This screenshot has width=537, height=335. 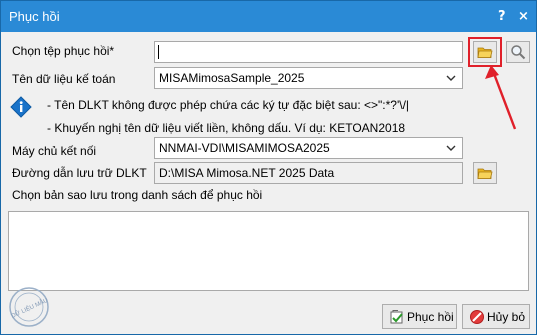 I want to click on cancel-button: Hủy bỏ, so click(x=496, y=316).